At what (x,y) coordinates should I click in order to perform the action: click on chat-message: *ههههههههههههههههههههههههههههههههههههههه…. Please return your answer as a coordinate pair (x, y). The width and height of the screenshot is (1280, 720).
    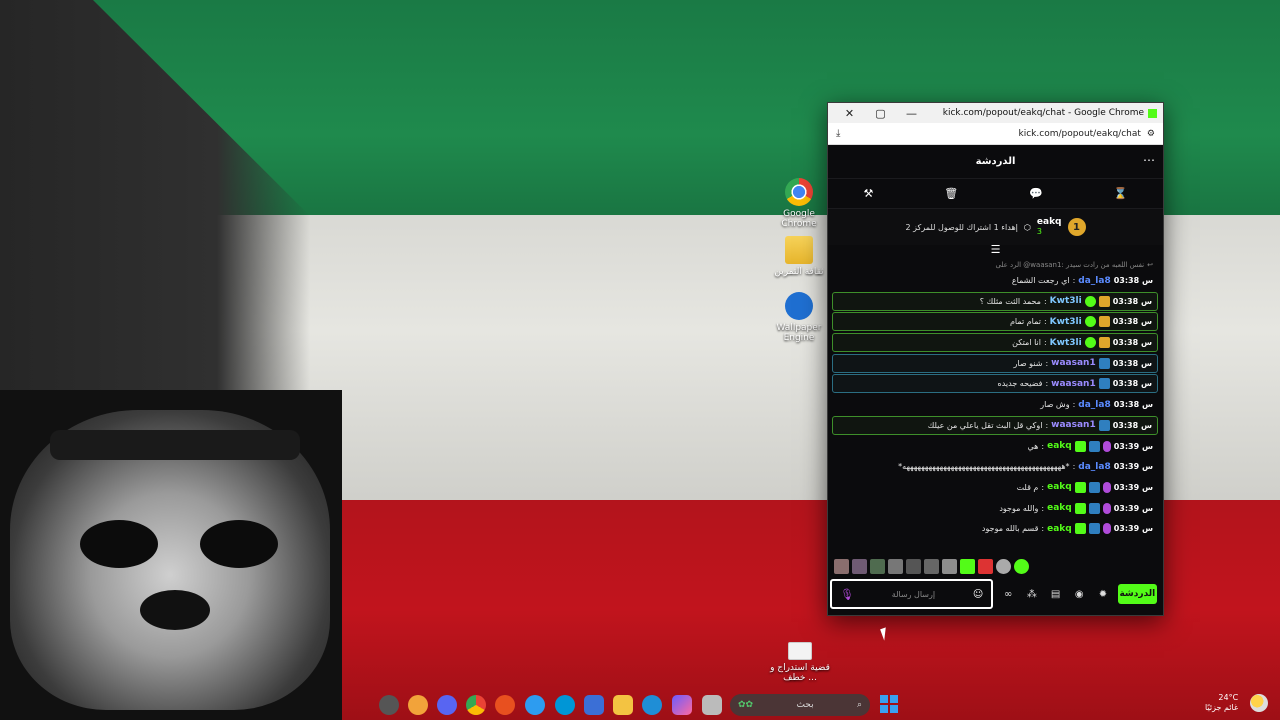
    Looking at the image, I should click on (995, 466).